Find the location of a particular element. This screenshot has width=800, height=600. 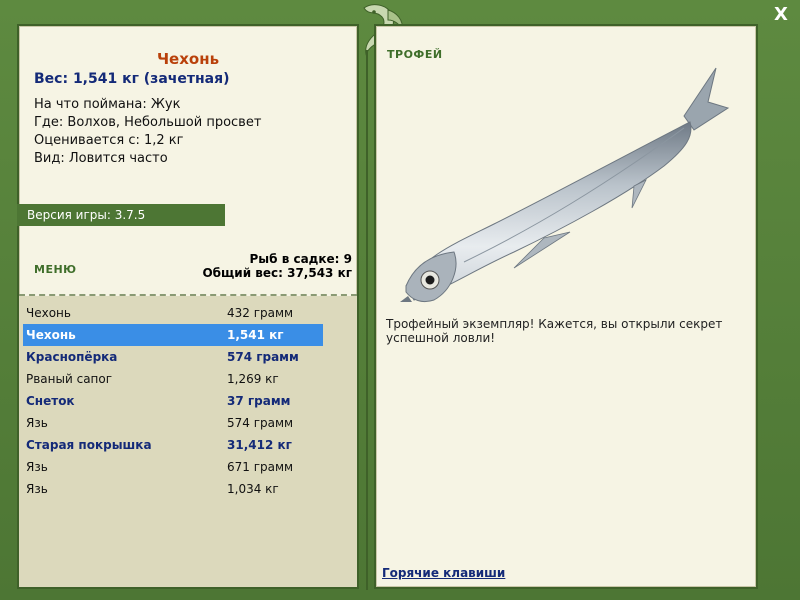

list-item: Чехонь 432 грамм is located at coordinates (173, 313).